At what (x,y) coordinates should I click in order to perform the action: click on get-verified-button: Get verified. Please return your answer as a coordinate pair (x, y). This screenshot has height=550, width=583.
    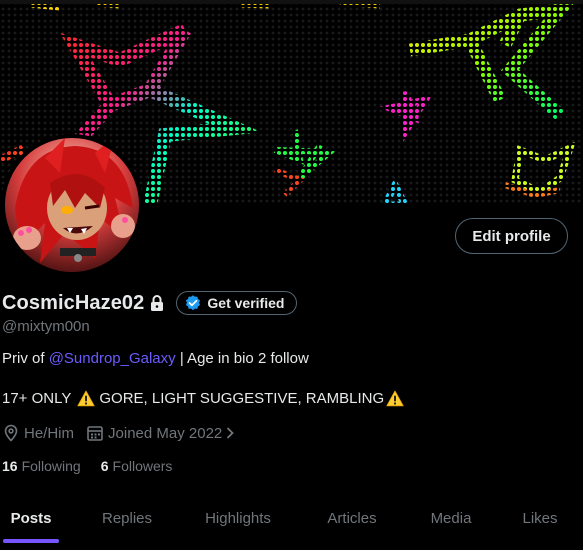
    Looking at the image, I should click on (237, 303).